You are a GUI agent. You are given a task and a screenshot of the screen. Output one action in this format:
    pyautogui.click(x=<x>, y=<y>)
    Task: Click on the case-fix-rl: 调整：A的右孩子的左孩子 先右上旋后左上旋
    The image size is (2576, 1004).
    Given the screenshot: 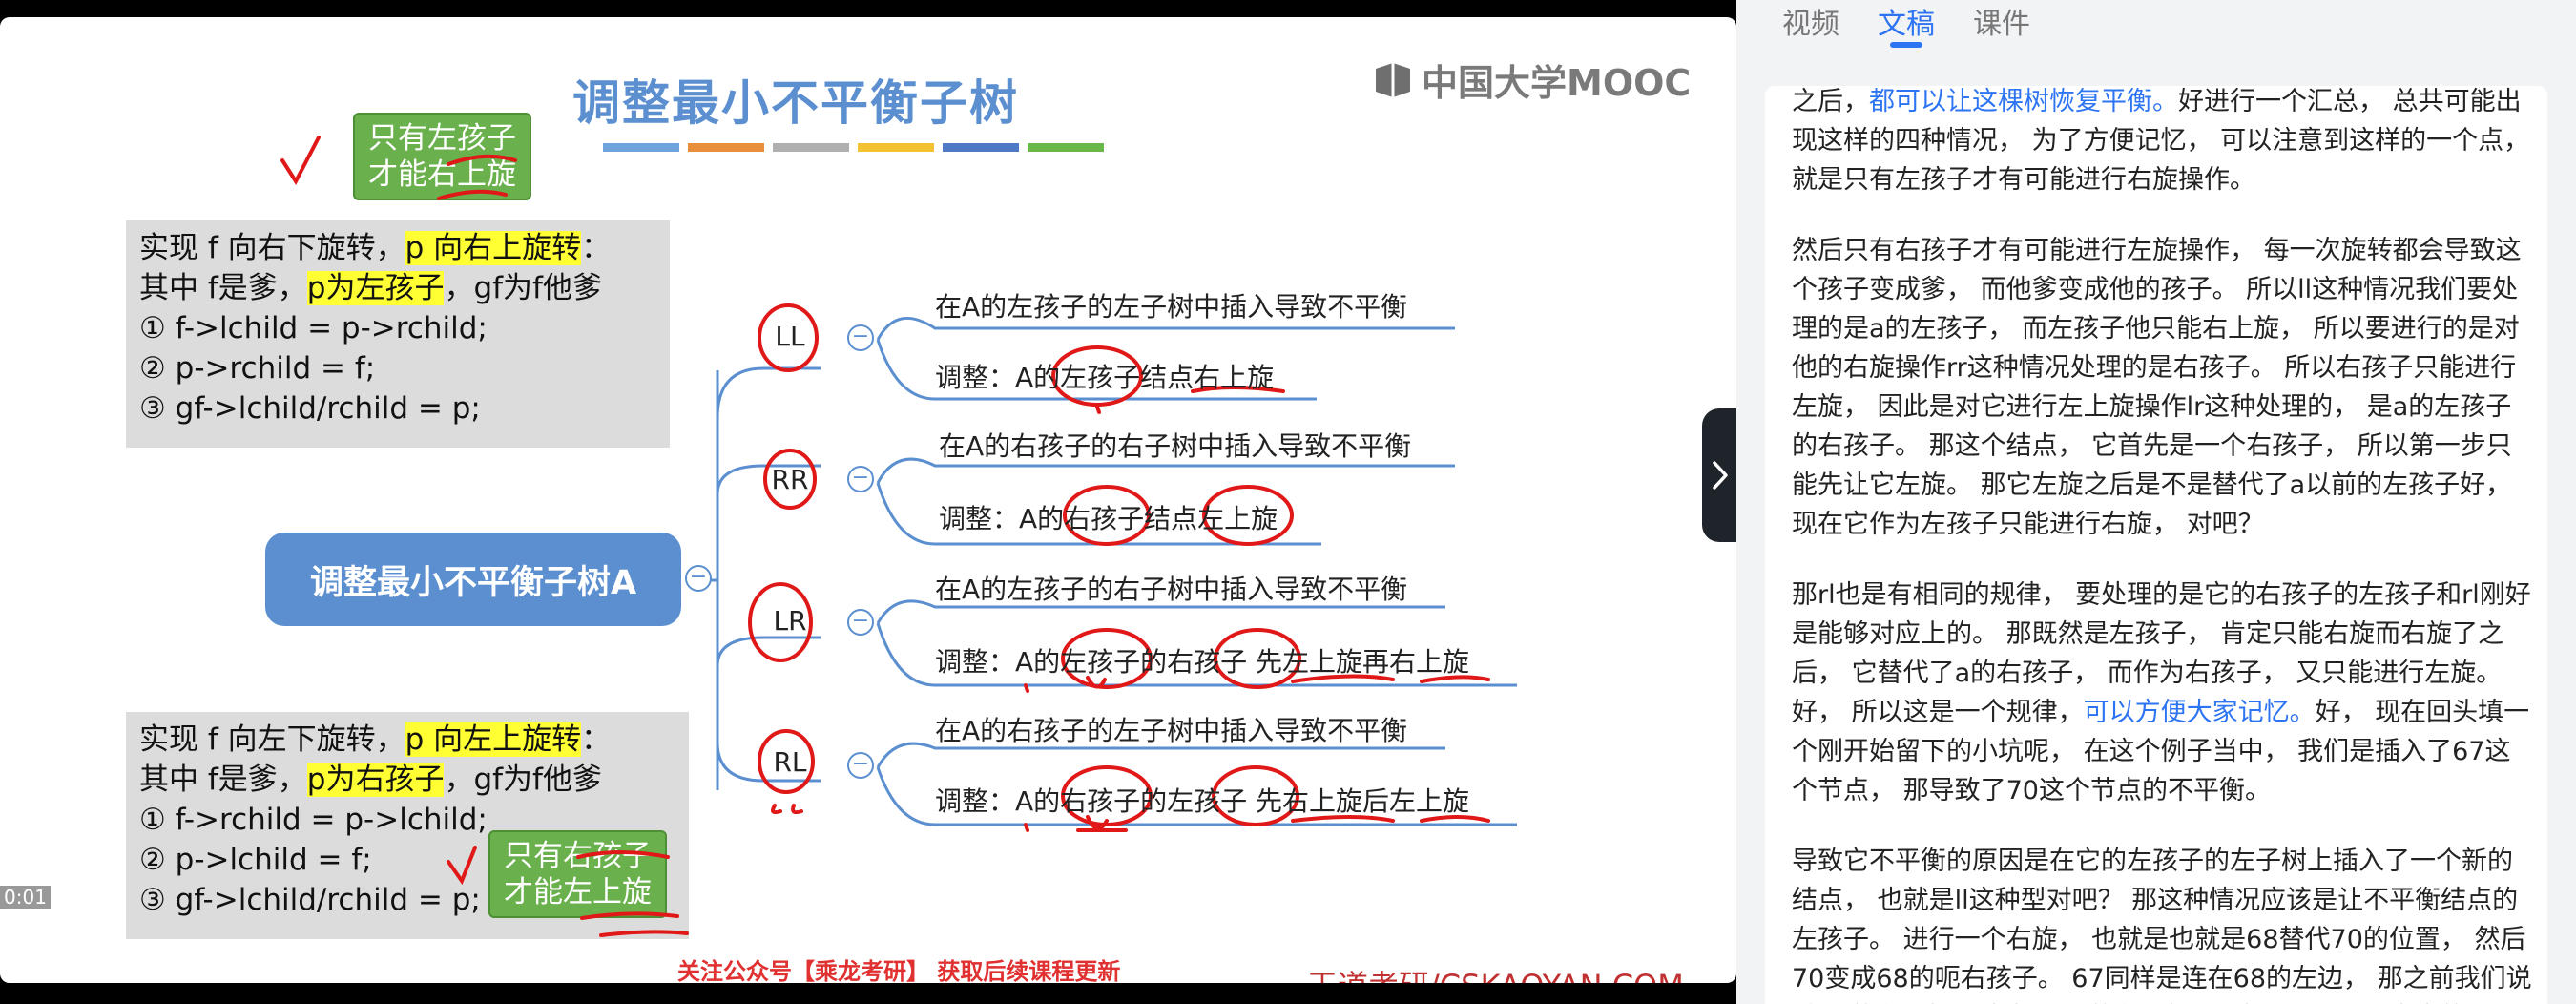 What is the action you would take?
    pyautogui.click(x=1202, y=801)
    